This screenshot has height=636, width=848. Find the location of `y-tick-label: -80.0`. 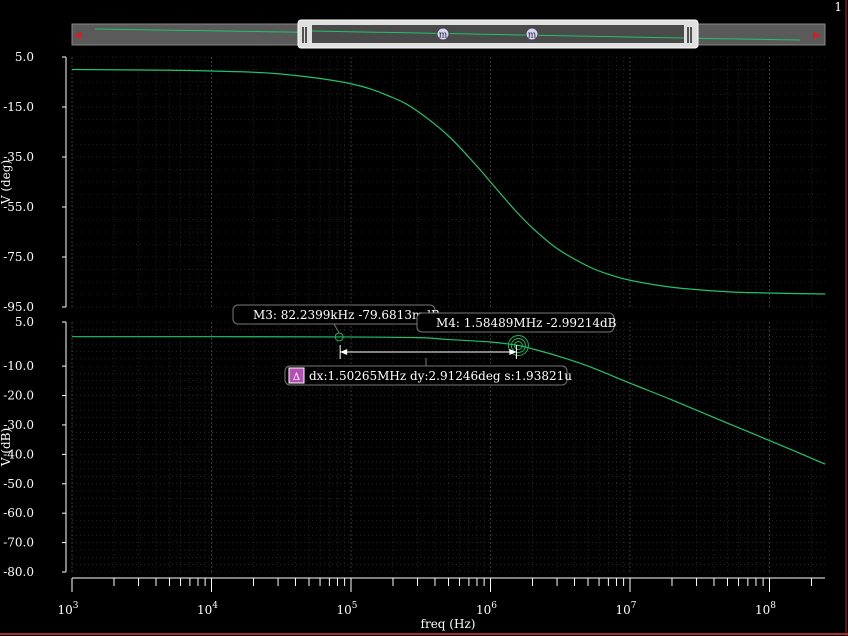

y-tick-label: -80.0 is located at coordinates (18, 572).